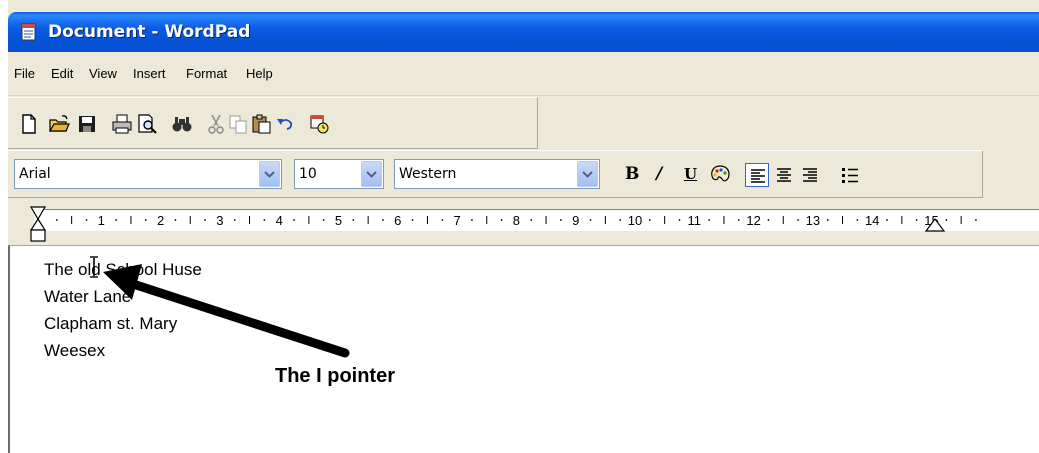 Image resolution: width=1039 pixels, height=453 pixels. I want to click on cut-icon, so click(216, 124).